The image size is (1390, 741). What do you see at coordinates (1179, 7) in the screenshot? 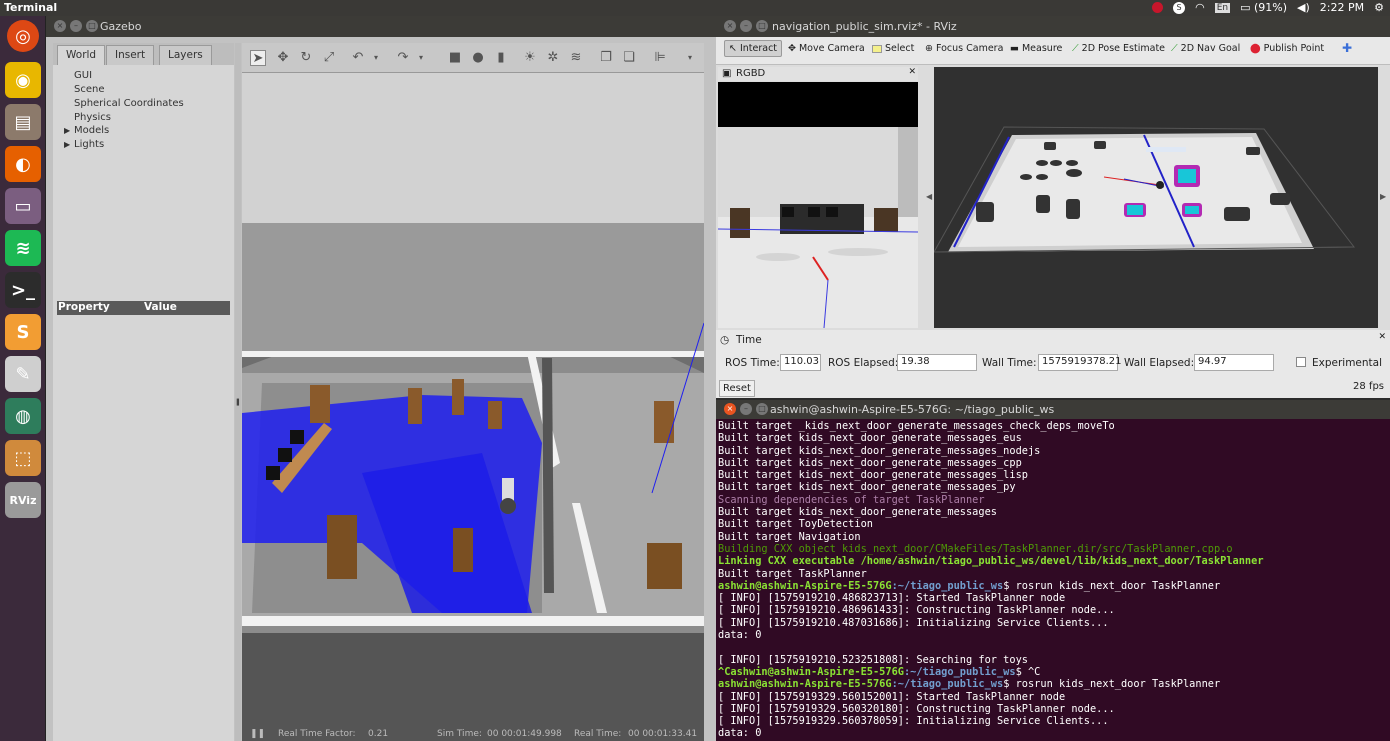
I see `skype-icon: S` at bounding box center [1179, 7].